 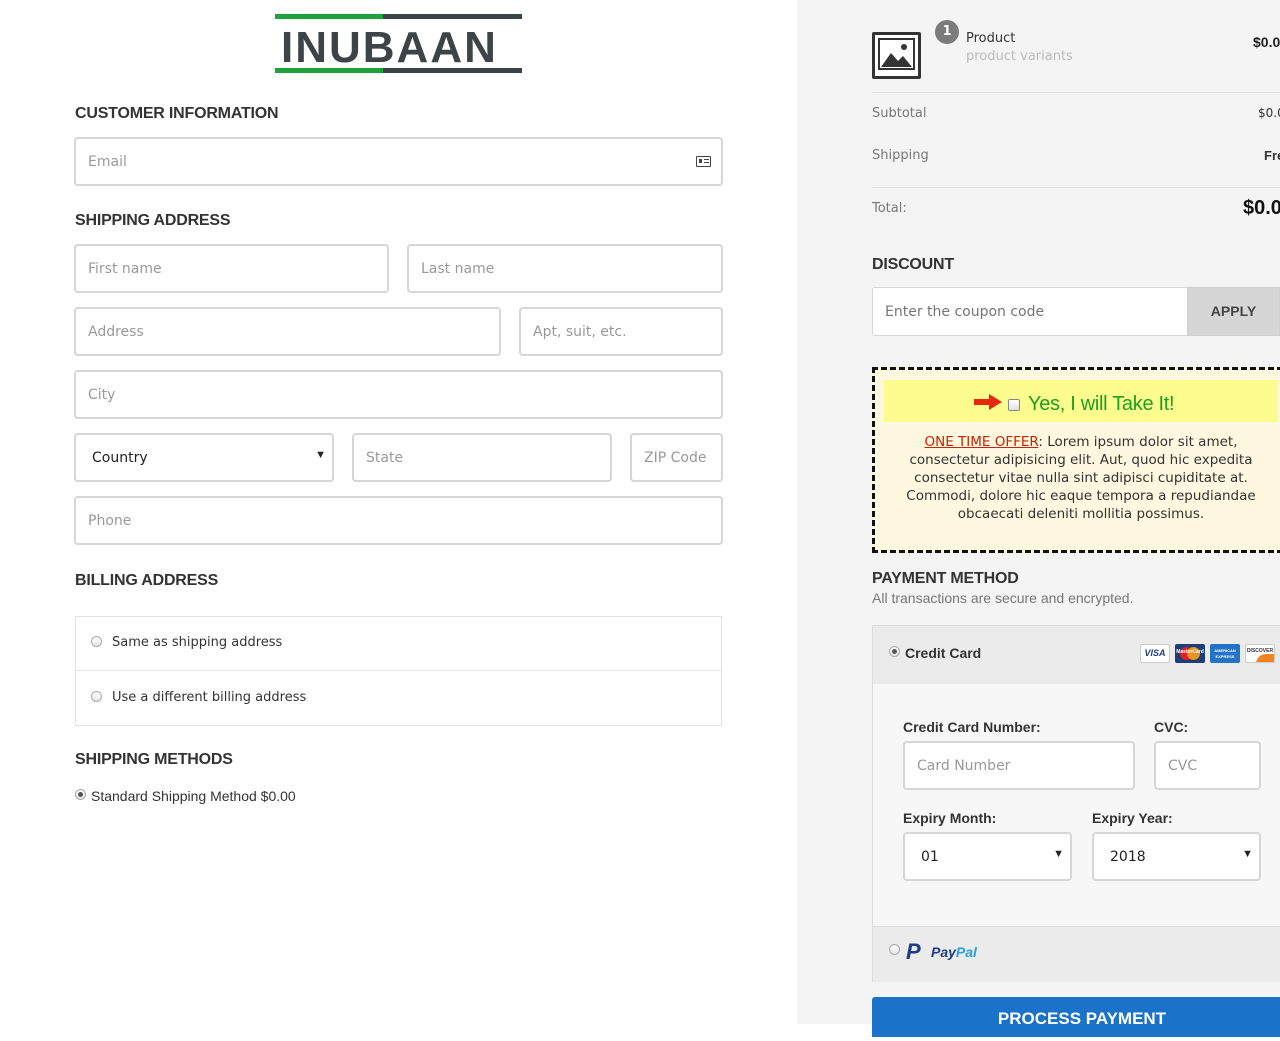 I want to click on brand-logo: INUBAAN, so click(x=398, y=45).